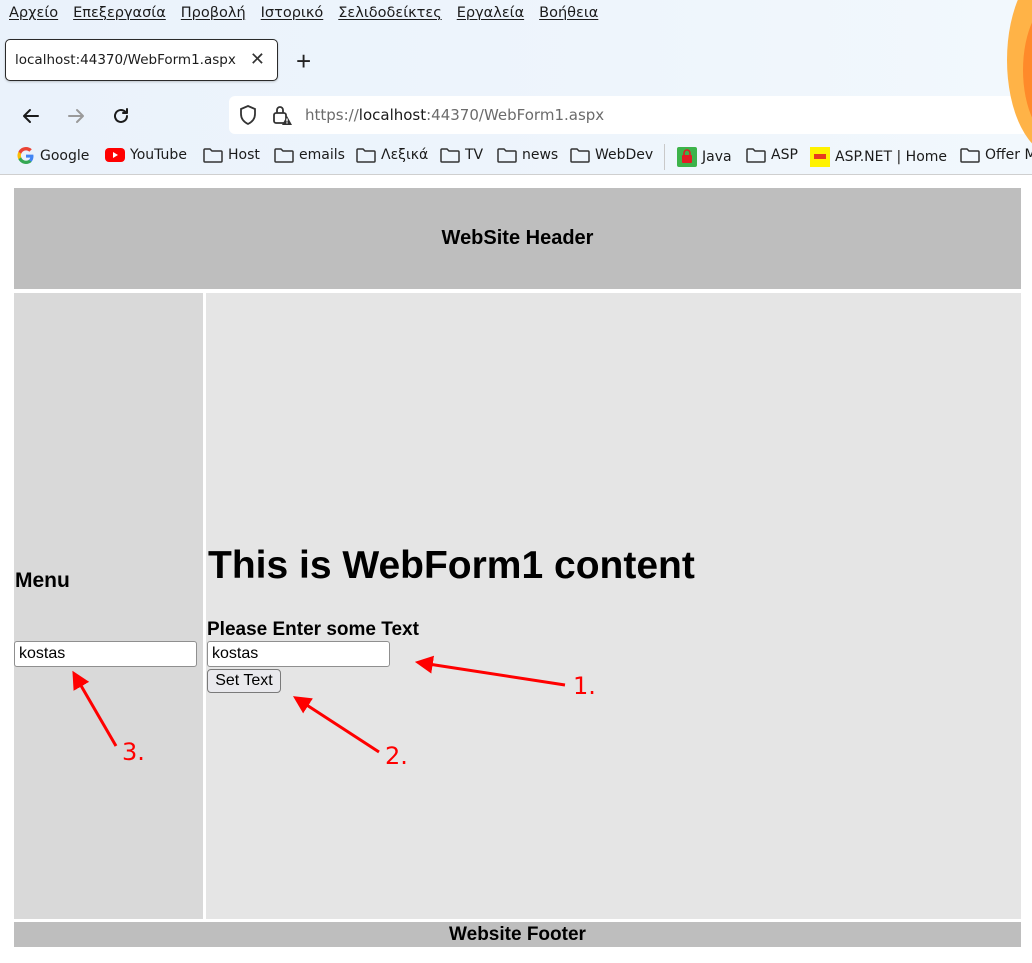 The width and height of the screenshot is (1032, 963). I want to click on annotation-label-3: 3., so click(133, 752).